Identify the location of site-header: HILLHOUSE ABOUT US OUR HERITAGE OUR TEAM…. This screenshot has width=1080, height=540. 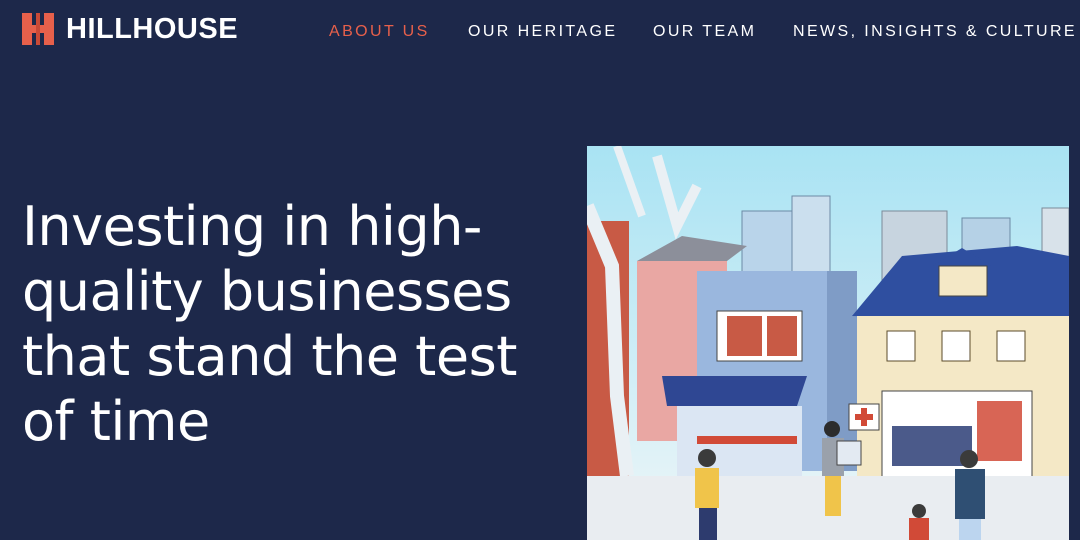
(540, 32).